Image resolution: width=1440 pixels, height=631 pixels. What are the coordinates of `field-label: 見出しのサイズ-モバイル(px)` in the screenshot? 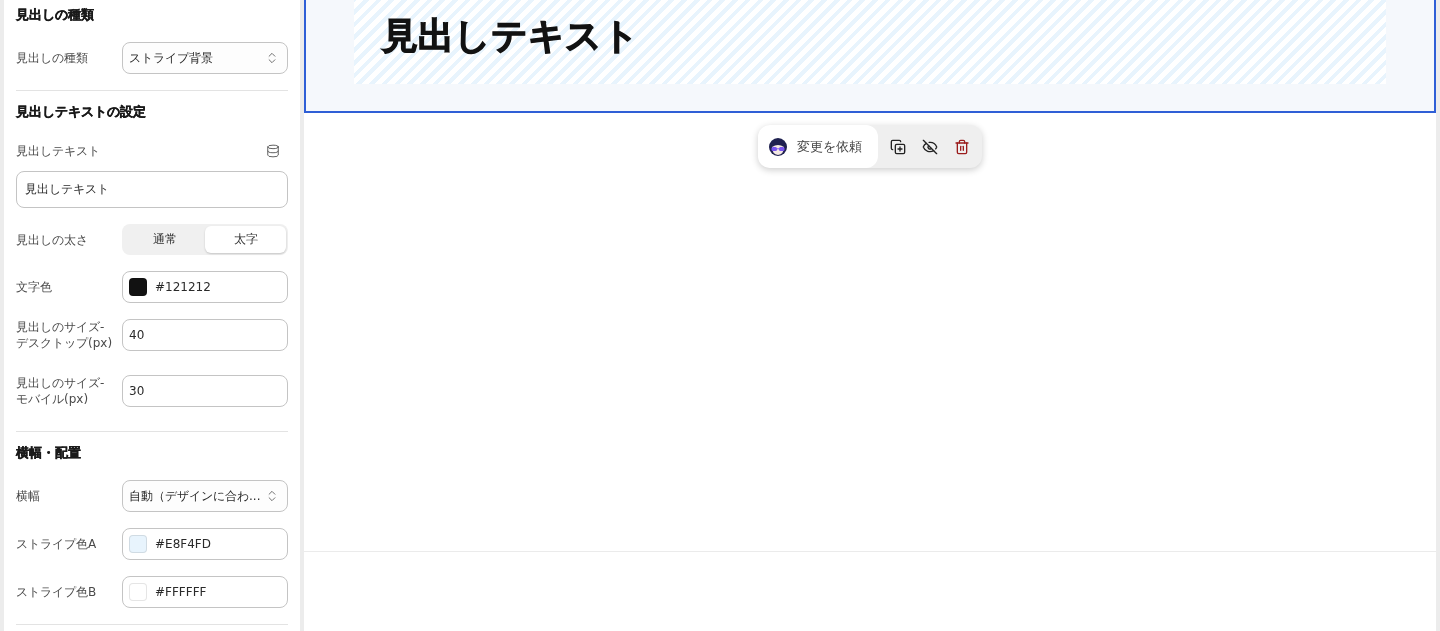 It's located at (61, 391).